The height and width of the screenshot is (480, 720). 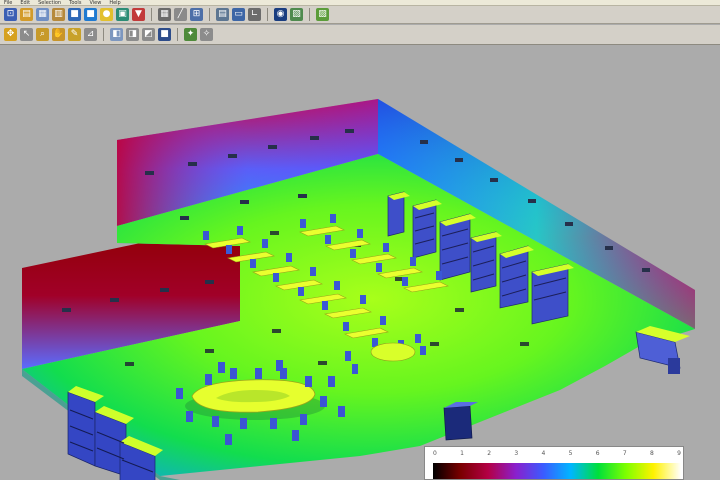 I want to click on select-tool-icon: ⊡, so click(x=10, y=14).